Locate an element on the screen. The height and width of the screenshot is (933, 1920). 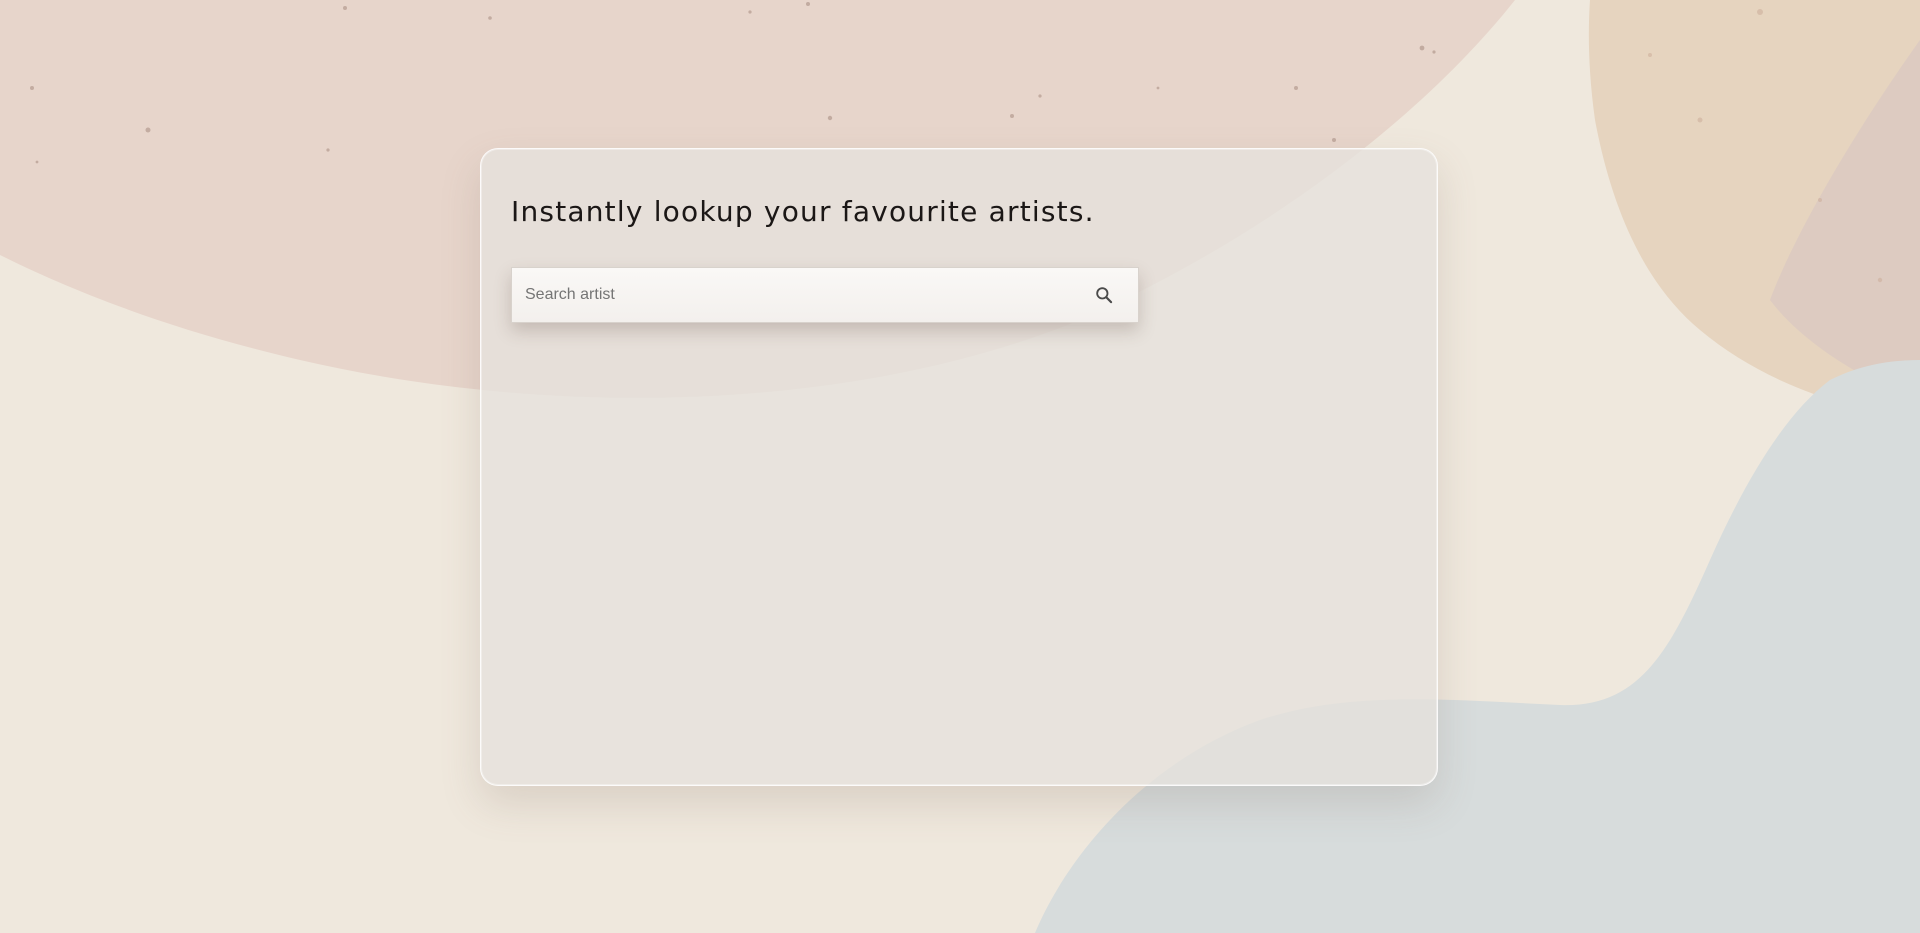
page-title: Instantly lookup your favourite artists. is located at coordinates (803, 211).